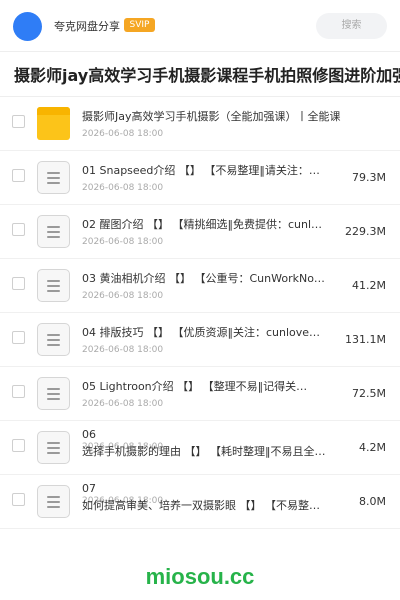 The image size is (400, 600). What do you see at coordinates (200, 576) in the screenshot?
I see `watermark: miosou.cc` at bounding box center [200, 576].